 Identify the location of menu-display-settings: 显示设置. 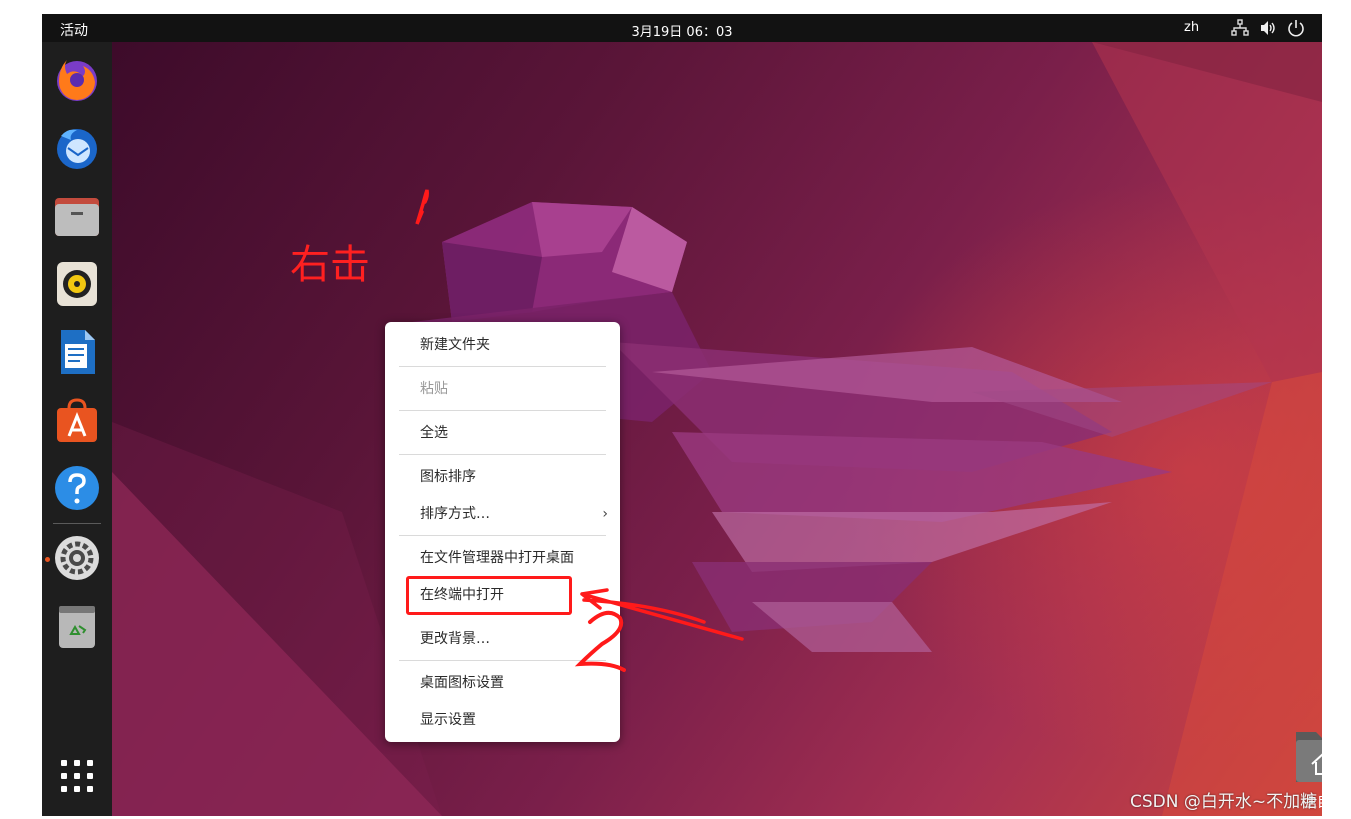
(502, 720).